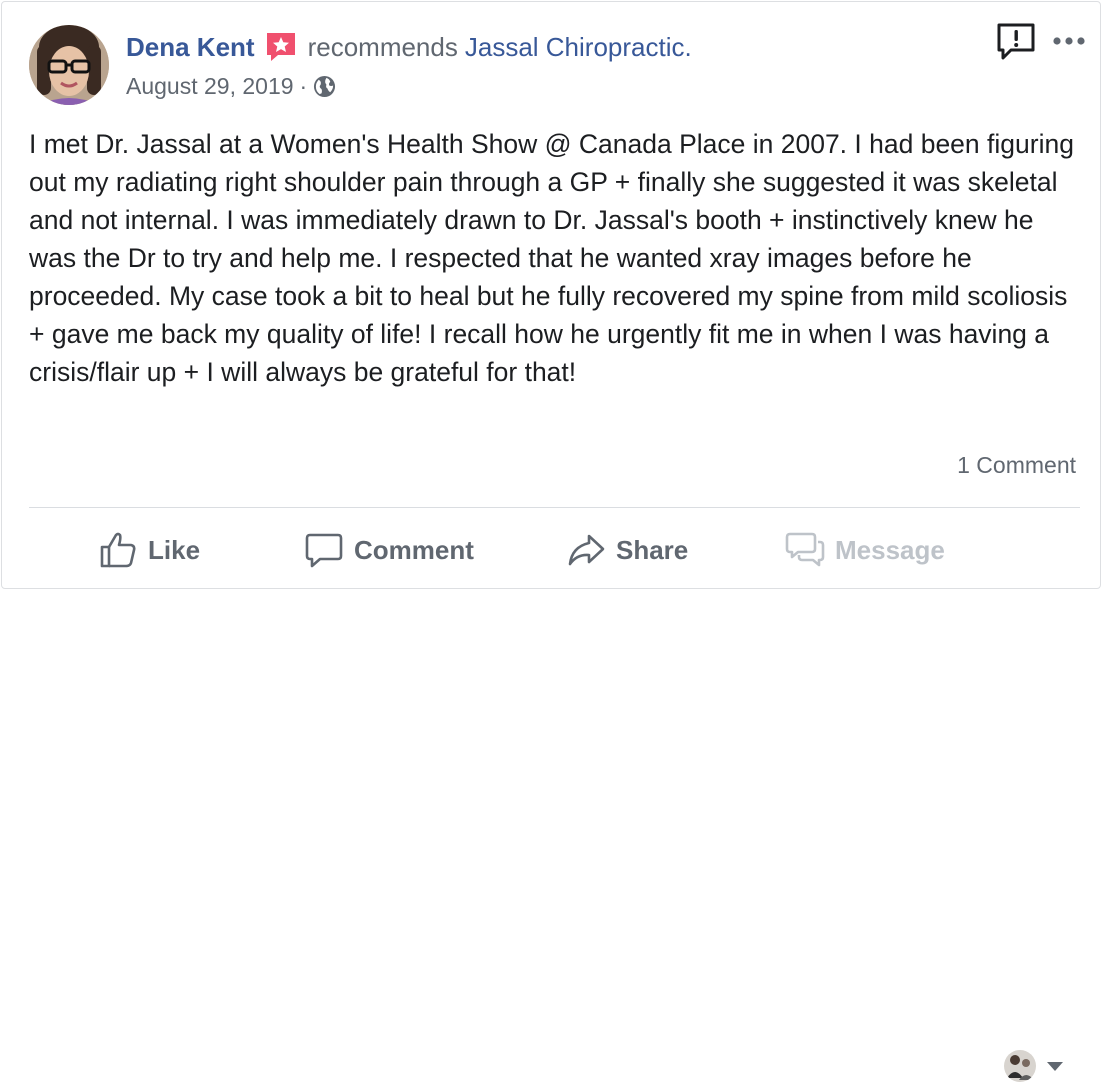  Describe the element at coordinates (578, 47) in the screenshot. I see `page-name-link: Jassal Chiropractic.` at that location.